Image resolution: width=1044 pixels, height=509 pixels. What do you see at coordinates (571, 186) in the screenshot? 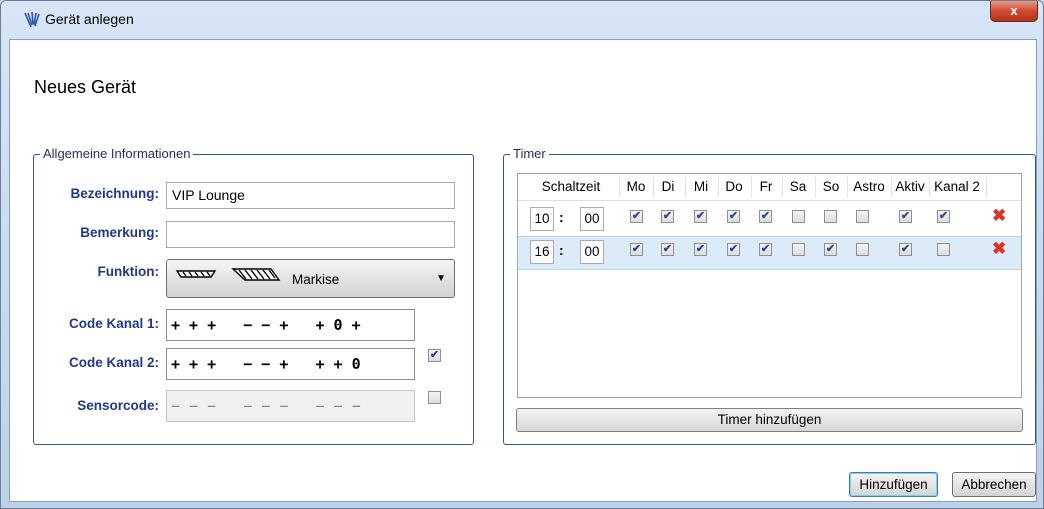
I see `col-schaltzeit: Schaltzeit` at bounding box center [571, 186].